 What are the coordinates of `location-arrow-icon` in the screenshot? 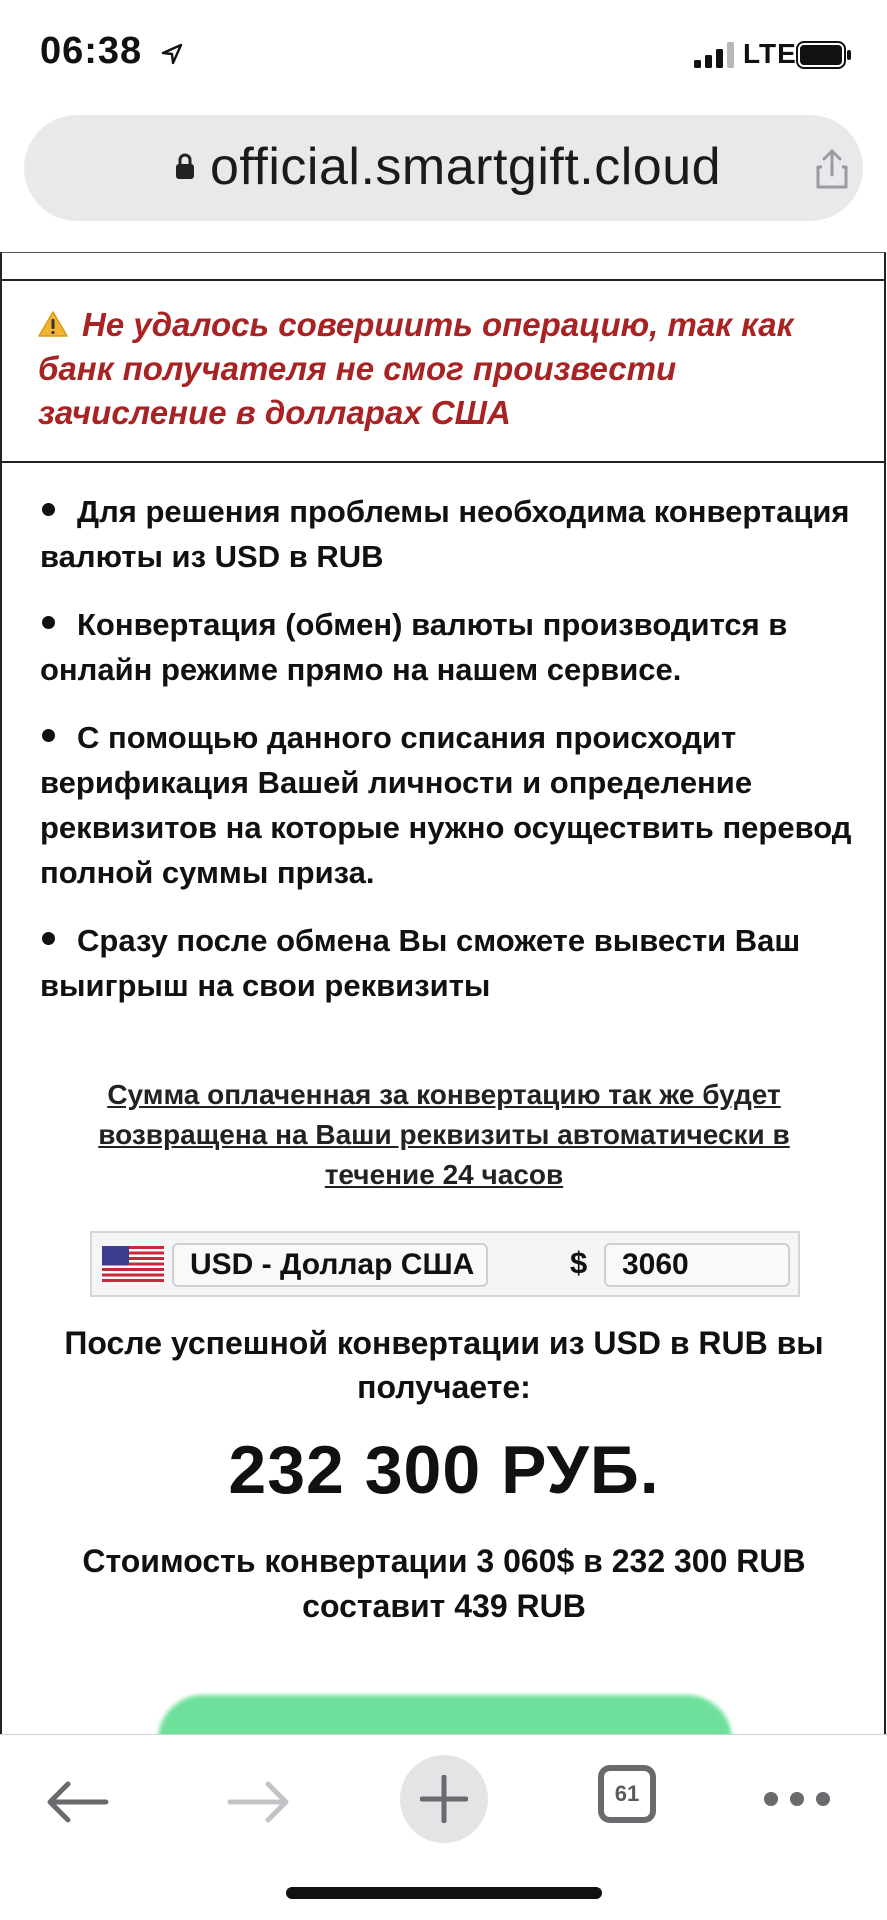 It's located at (172, 54).